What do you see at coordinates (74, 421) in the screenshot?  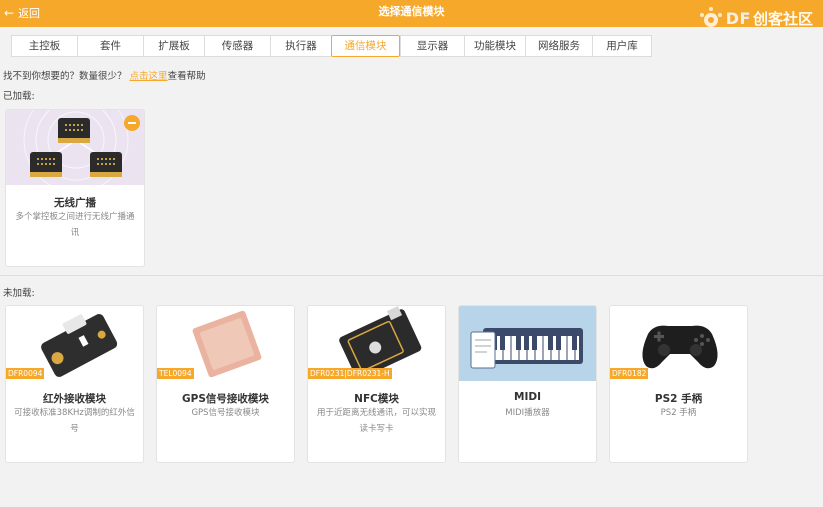 I see `module-description: 可接收标准38KHz调制的红外信号` at bounding box center [74, 421].